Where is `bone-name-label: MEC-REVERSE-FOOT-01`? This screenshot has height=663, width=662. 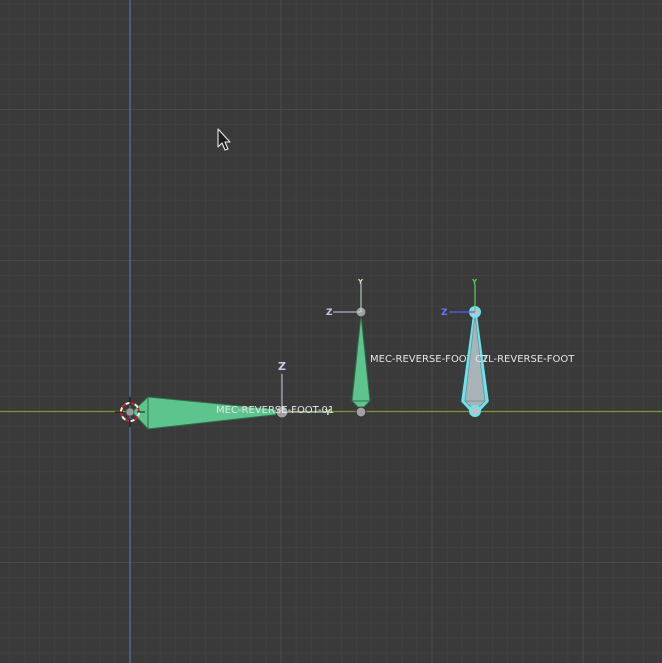 bone-name-label: MEC-REVERSE-FOOT-01 is located at coordinates (275, 410).